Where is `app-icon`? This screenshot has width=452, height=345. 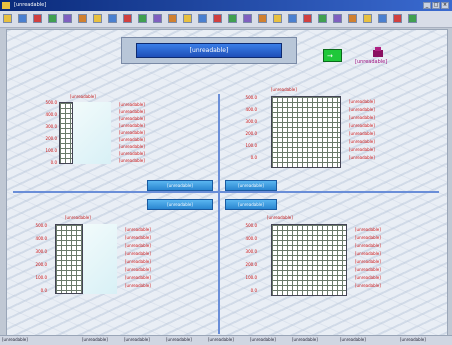 app-icon is located at coordinates (6, 5).